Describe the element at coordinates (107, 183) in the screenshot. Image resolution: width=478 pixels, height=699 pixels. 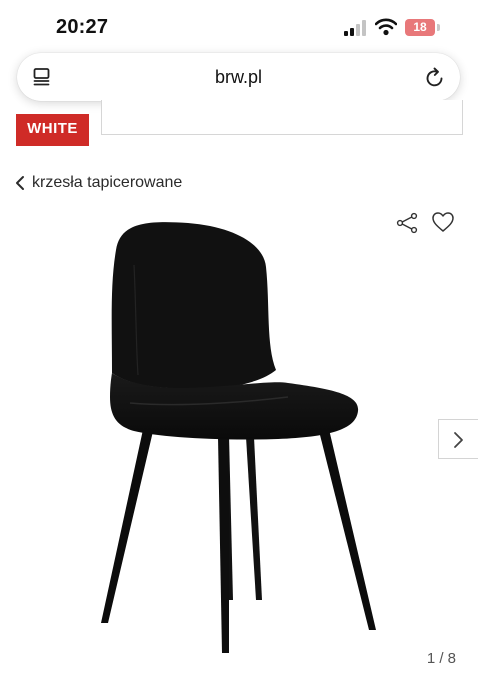
I see `breadcrumb-label: krzesła tapicerowane` at that location.